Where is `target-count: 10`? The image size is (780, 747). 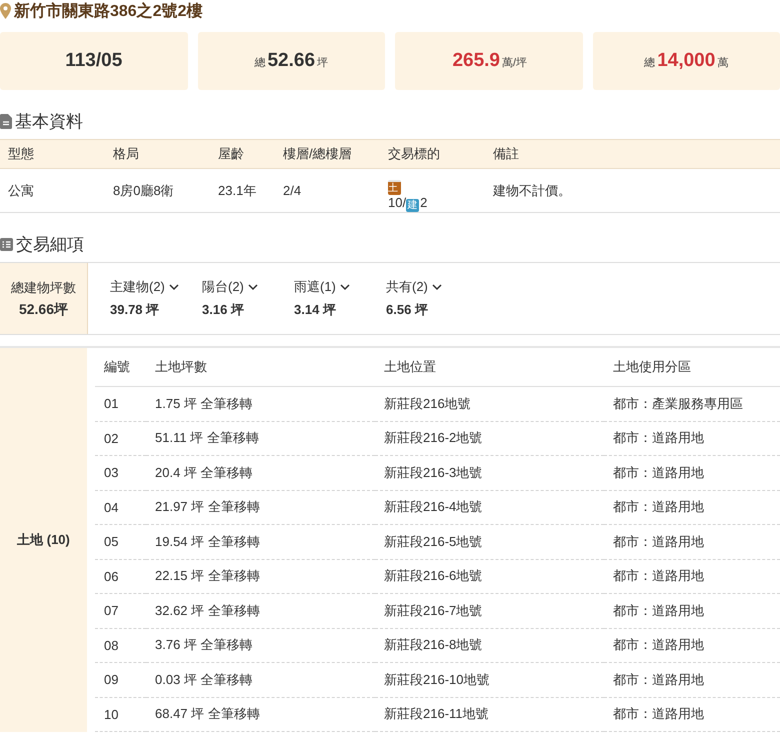
target-count: 10 is located at coordinates (395, 202).